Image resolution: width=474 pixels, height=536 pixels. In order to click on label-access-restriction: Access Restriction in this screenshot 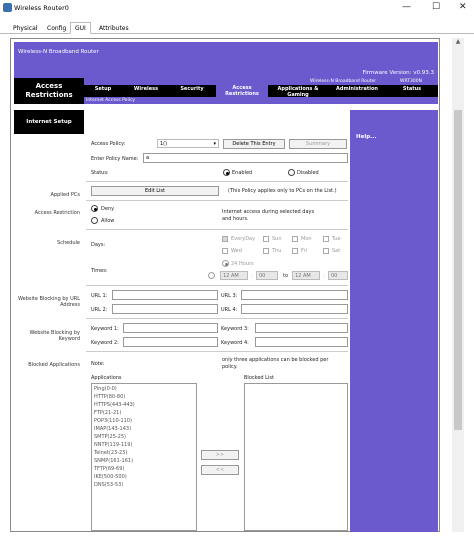, I will do `click(57, 213)`.